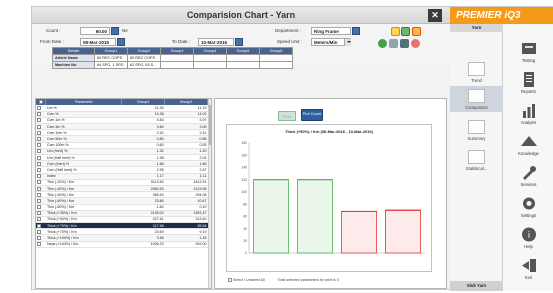  I want to click on to-date-calendar-icon, so click(239, 42).